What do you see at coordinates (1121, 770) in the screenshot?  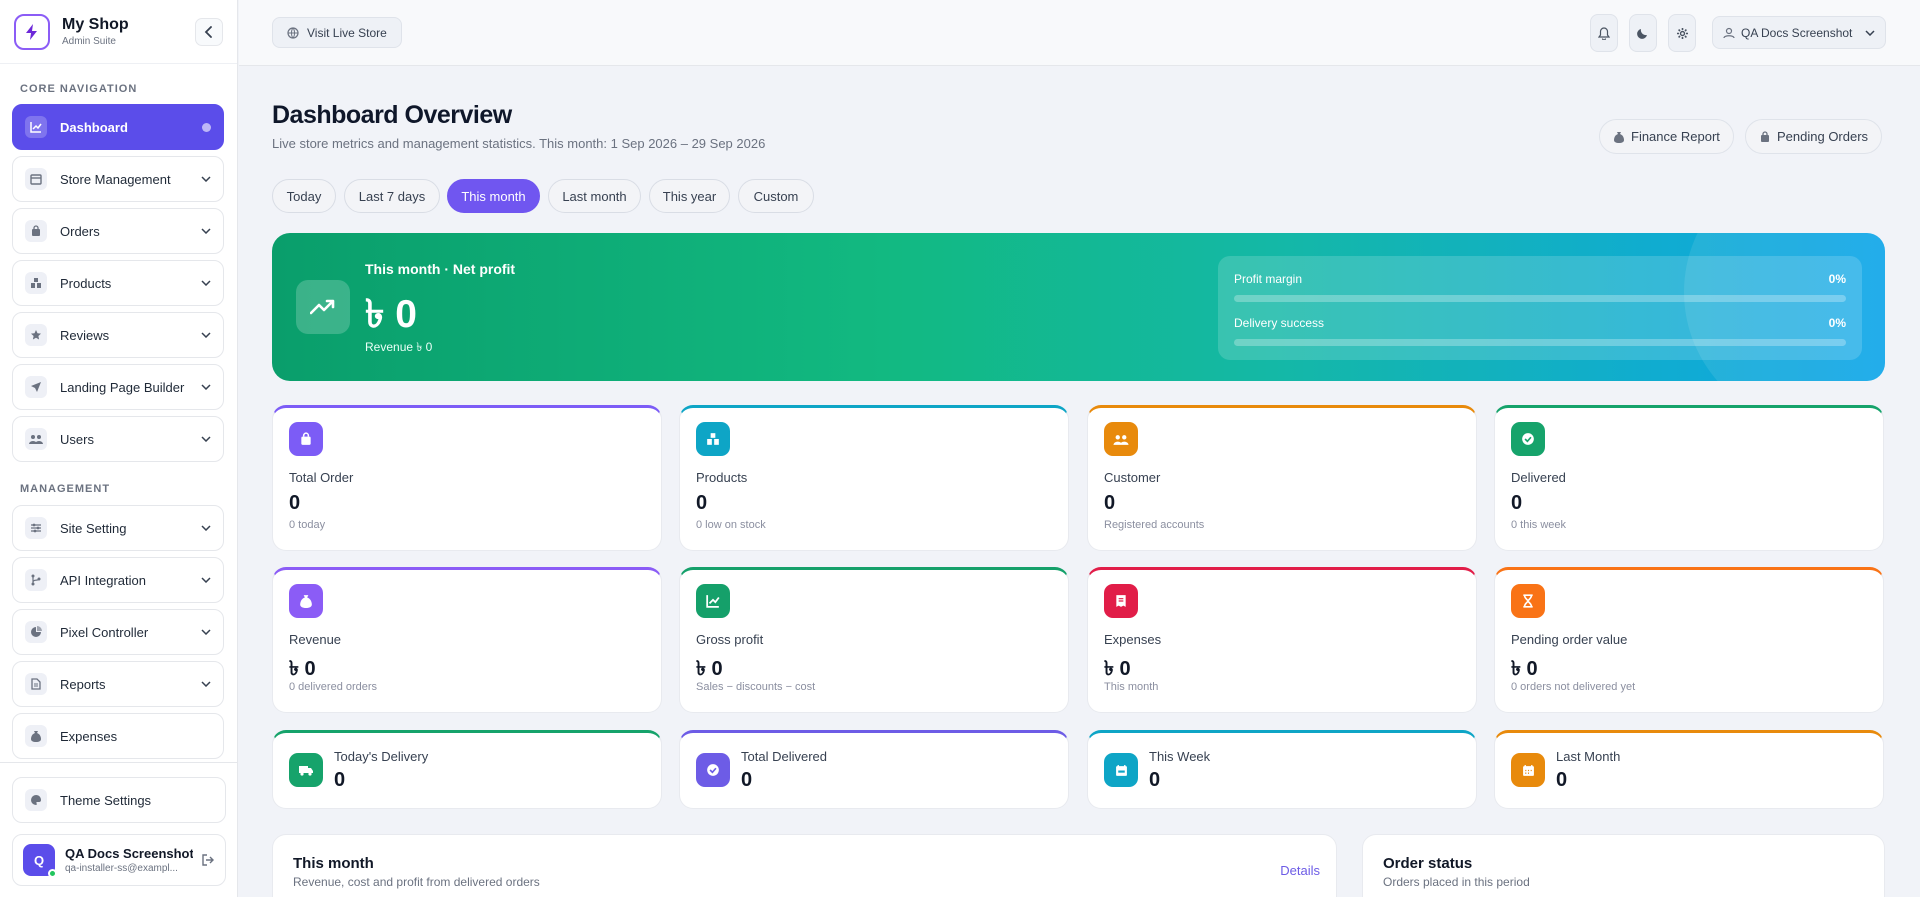 I see `calendar-week-icon` at bounding box center [1121, 770].